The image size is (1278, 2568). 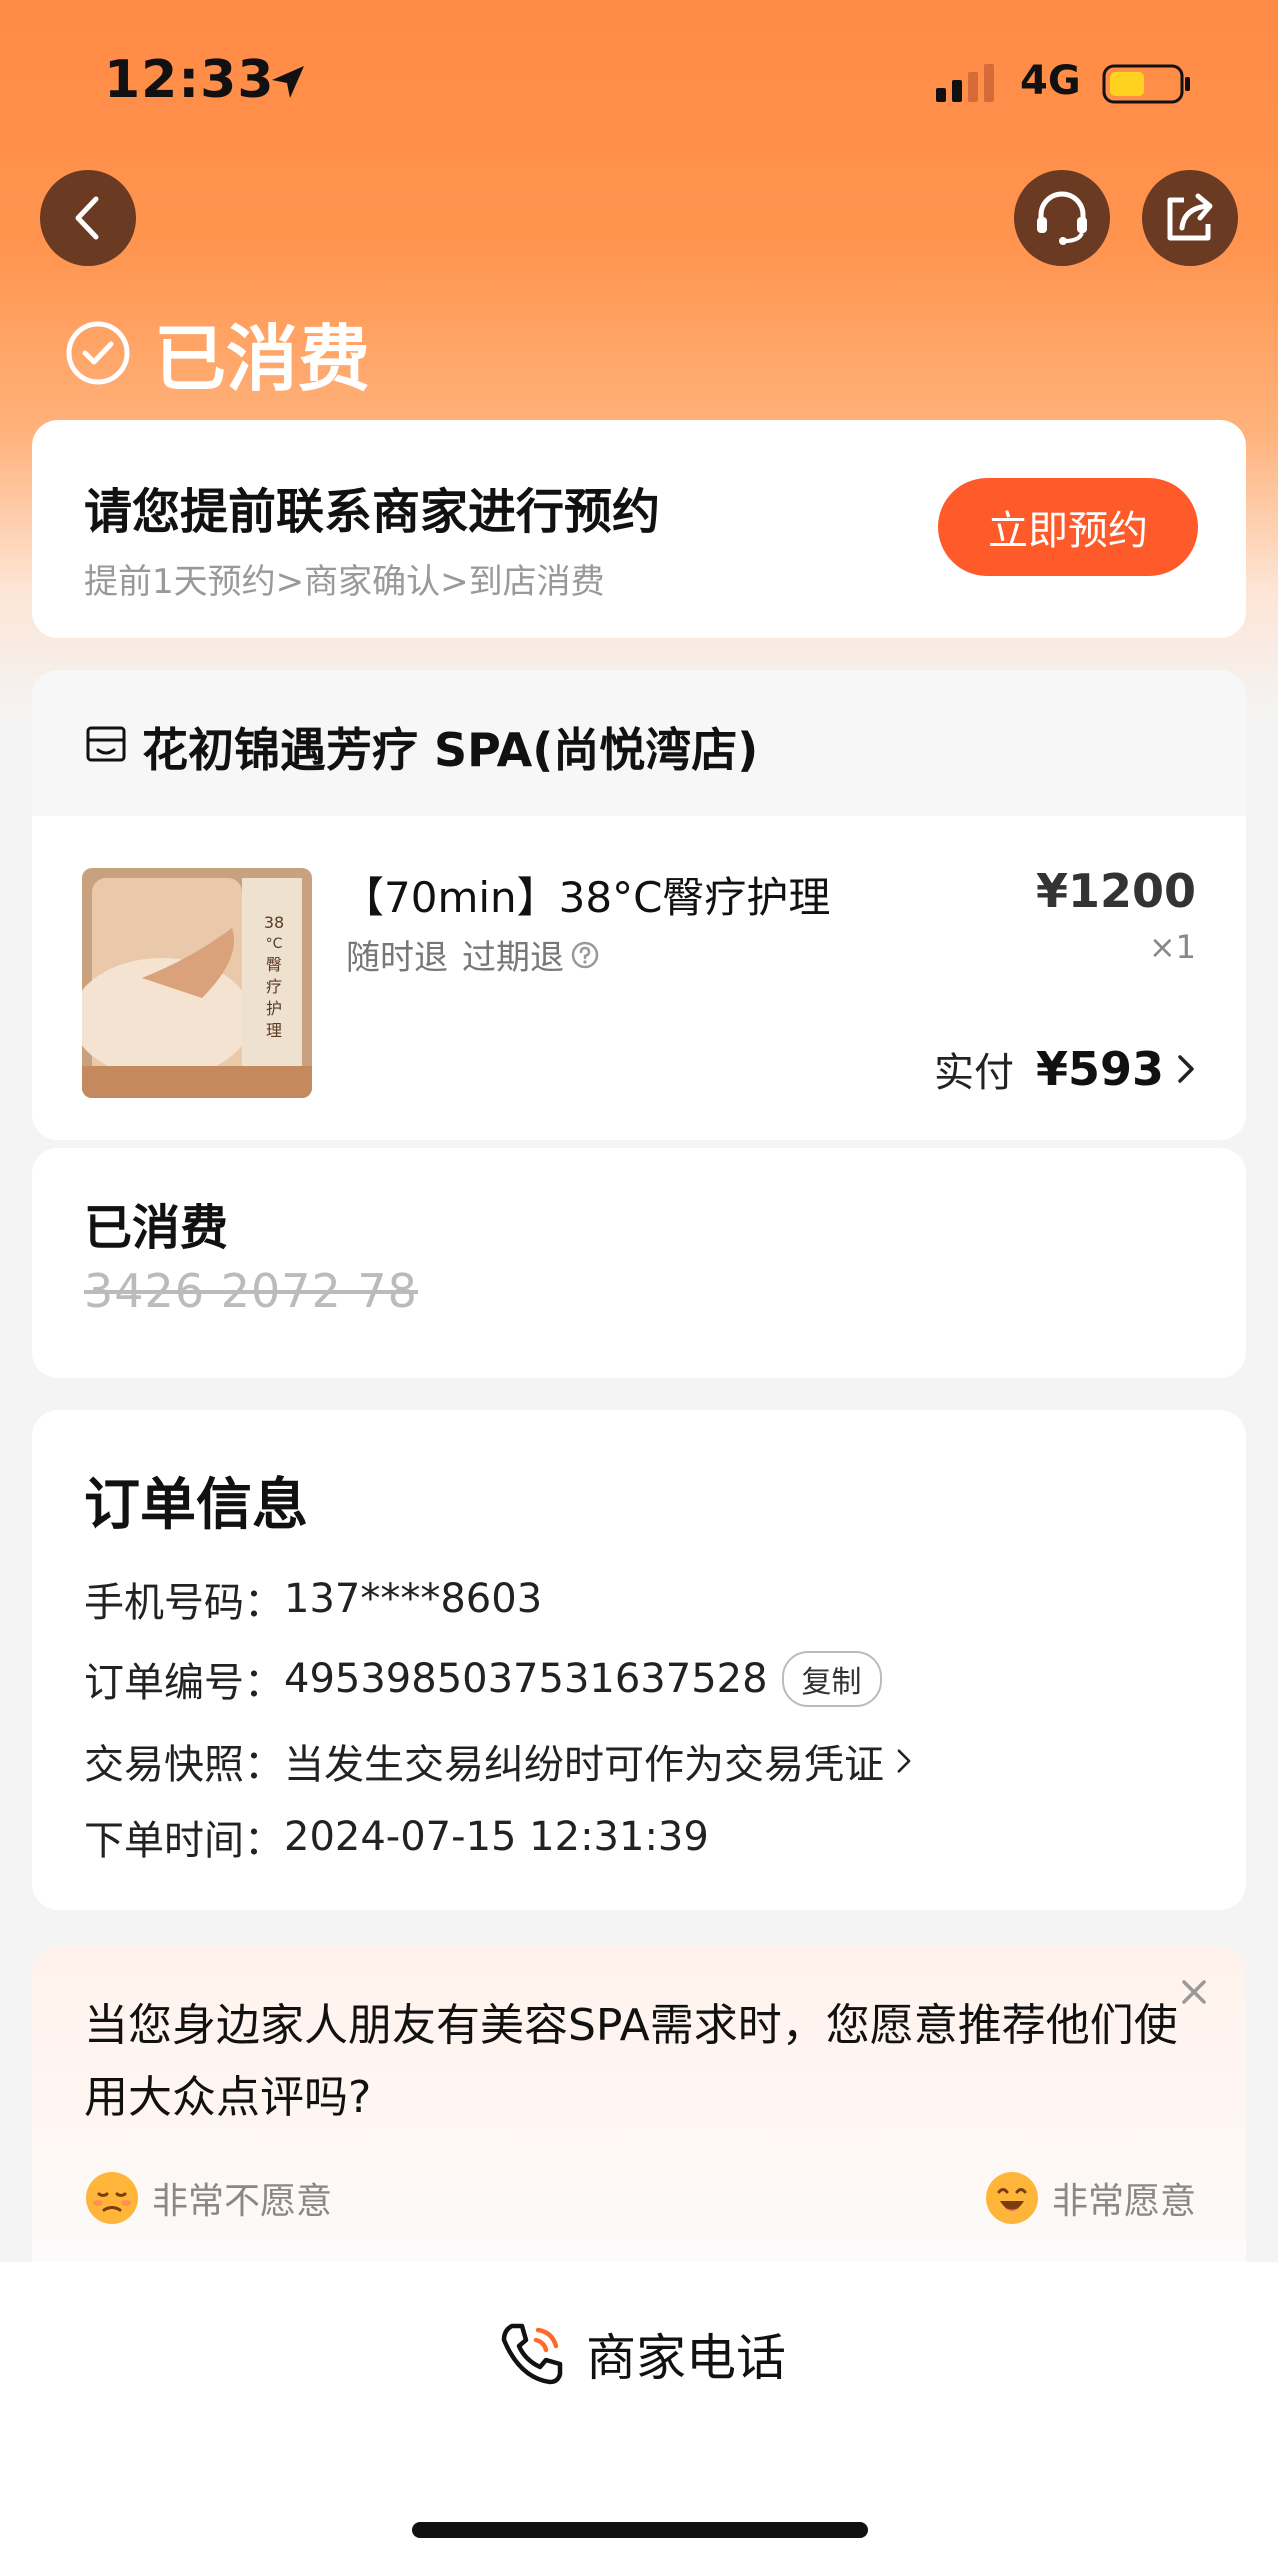 What do you see at coordinates (184, 1841) in the screenshot?
I see `order-time-label: 下单时间：` at bounding box center [184, 1841].